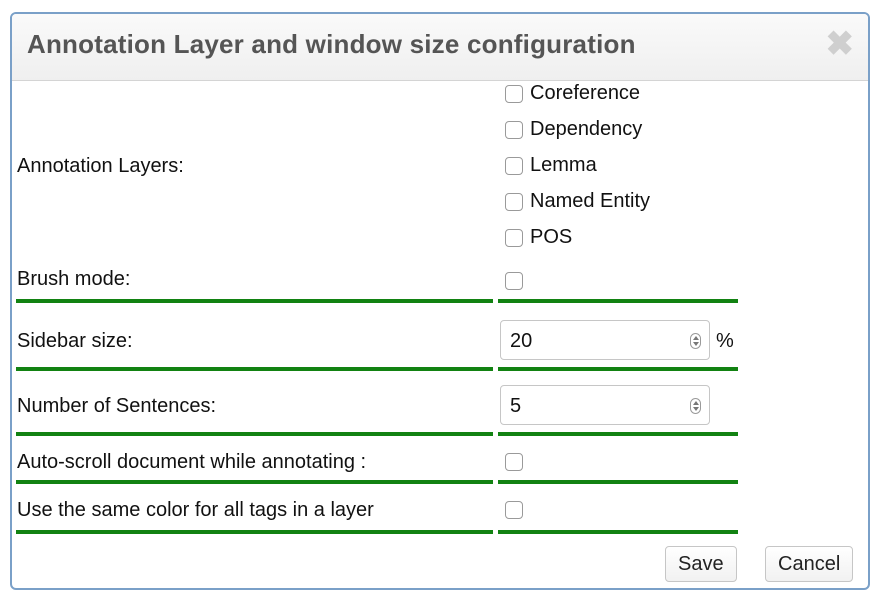  Describe the element at coordinates (701, 564) in the screenshot. I see `save-button: Save` at that location.